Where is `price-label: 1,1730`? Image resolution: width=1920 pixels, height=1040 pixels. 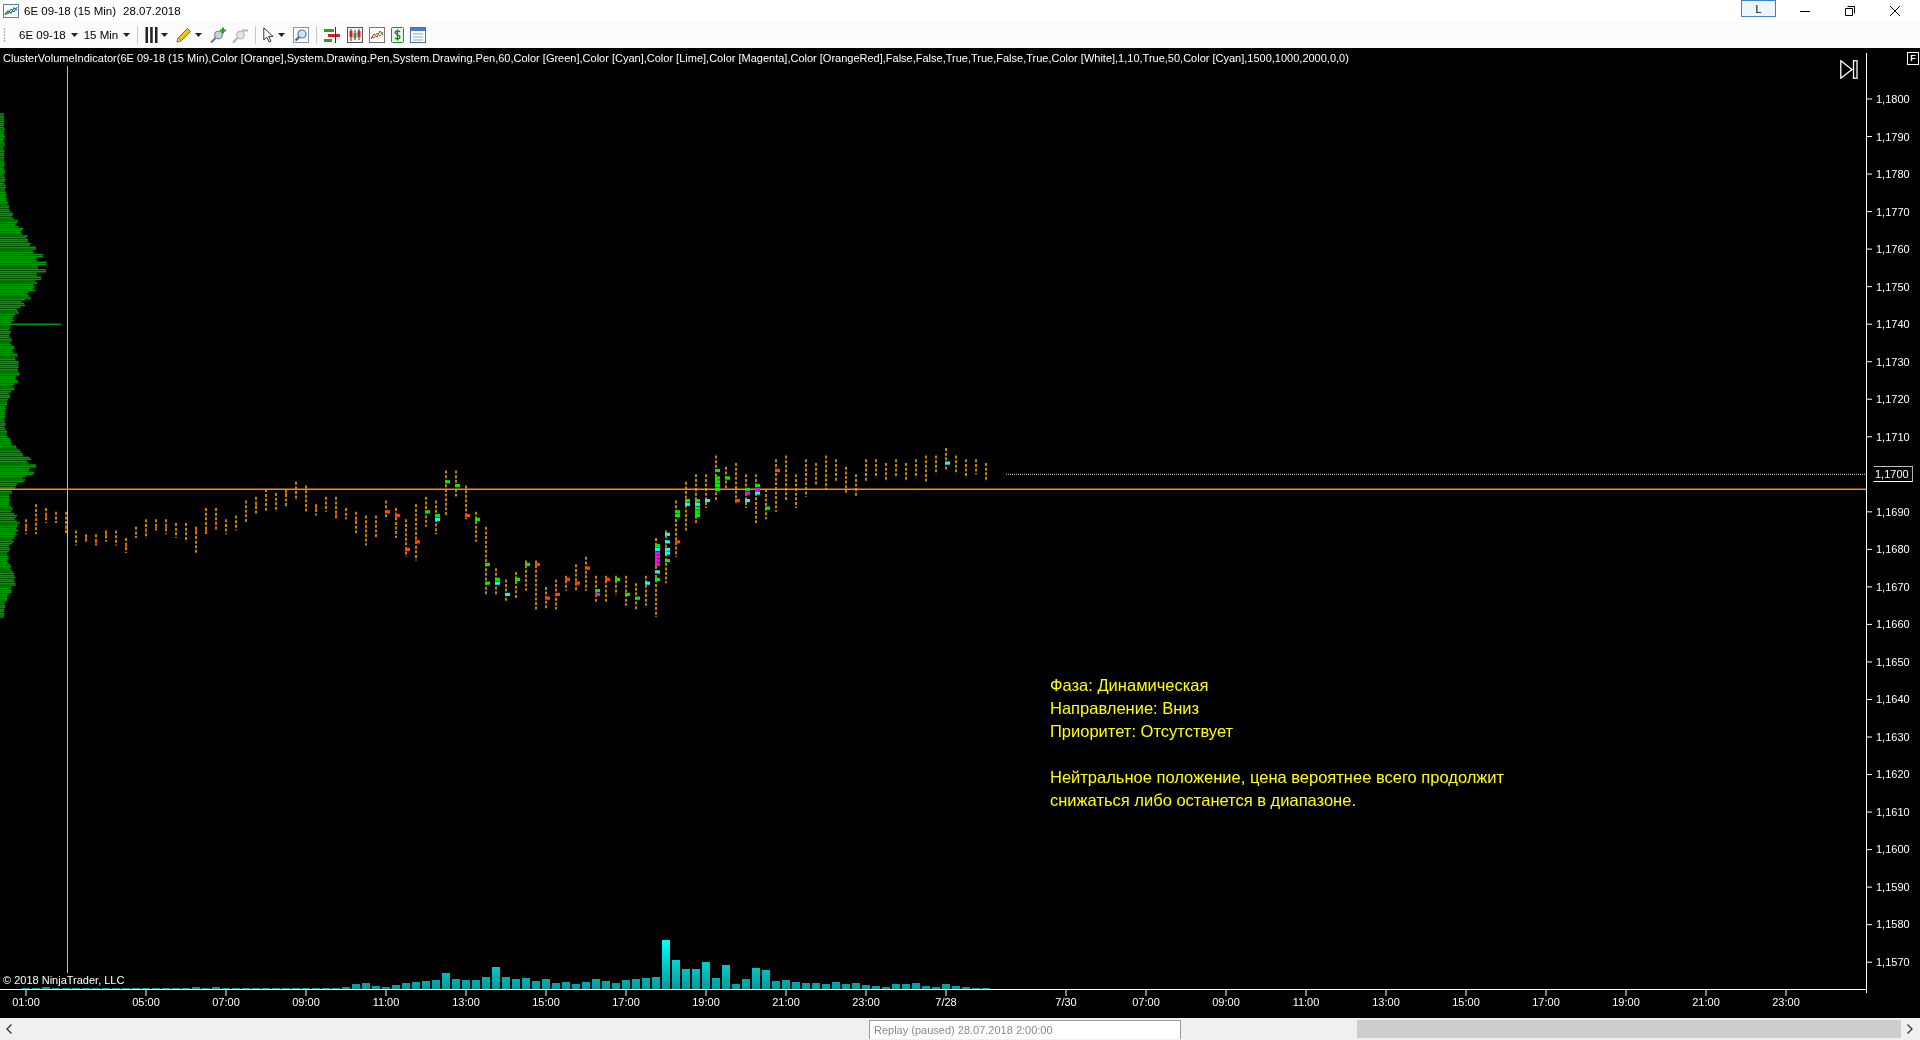
price-label: 1,1730 is located at coordinates (1893, 361).